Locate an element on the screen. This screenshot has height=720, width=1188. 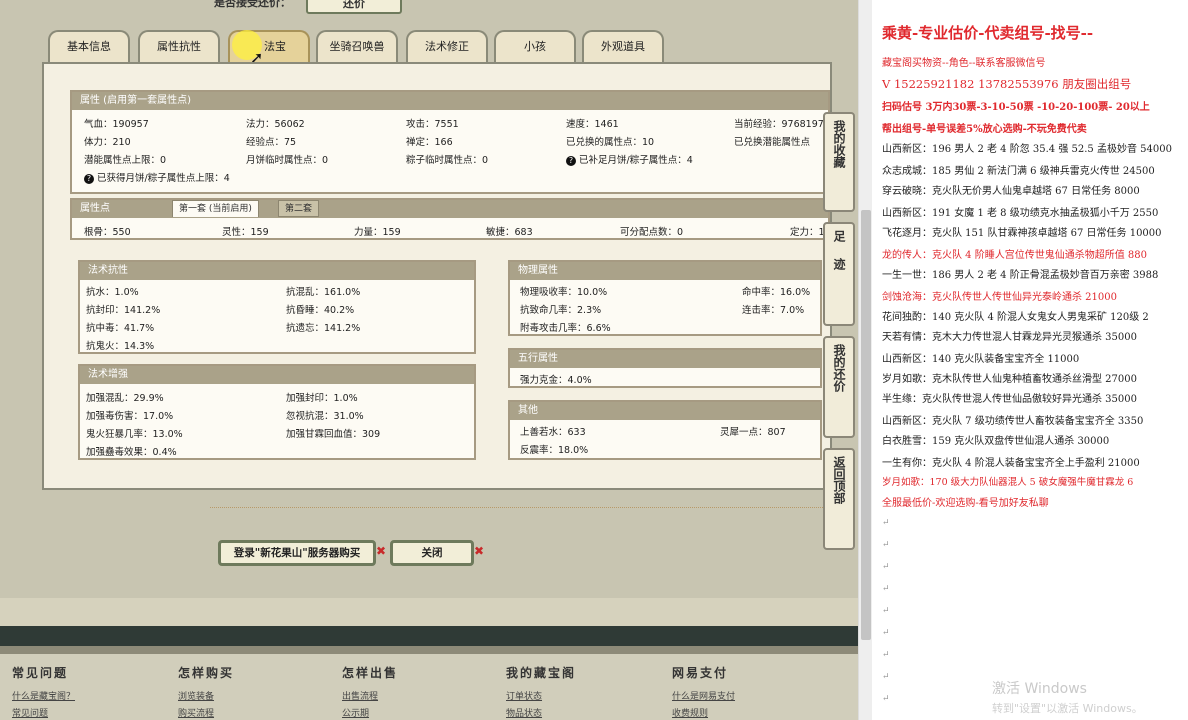
footer-title: 常见问题 is located at coordinates (40, 673).